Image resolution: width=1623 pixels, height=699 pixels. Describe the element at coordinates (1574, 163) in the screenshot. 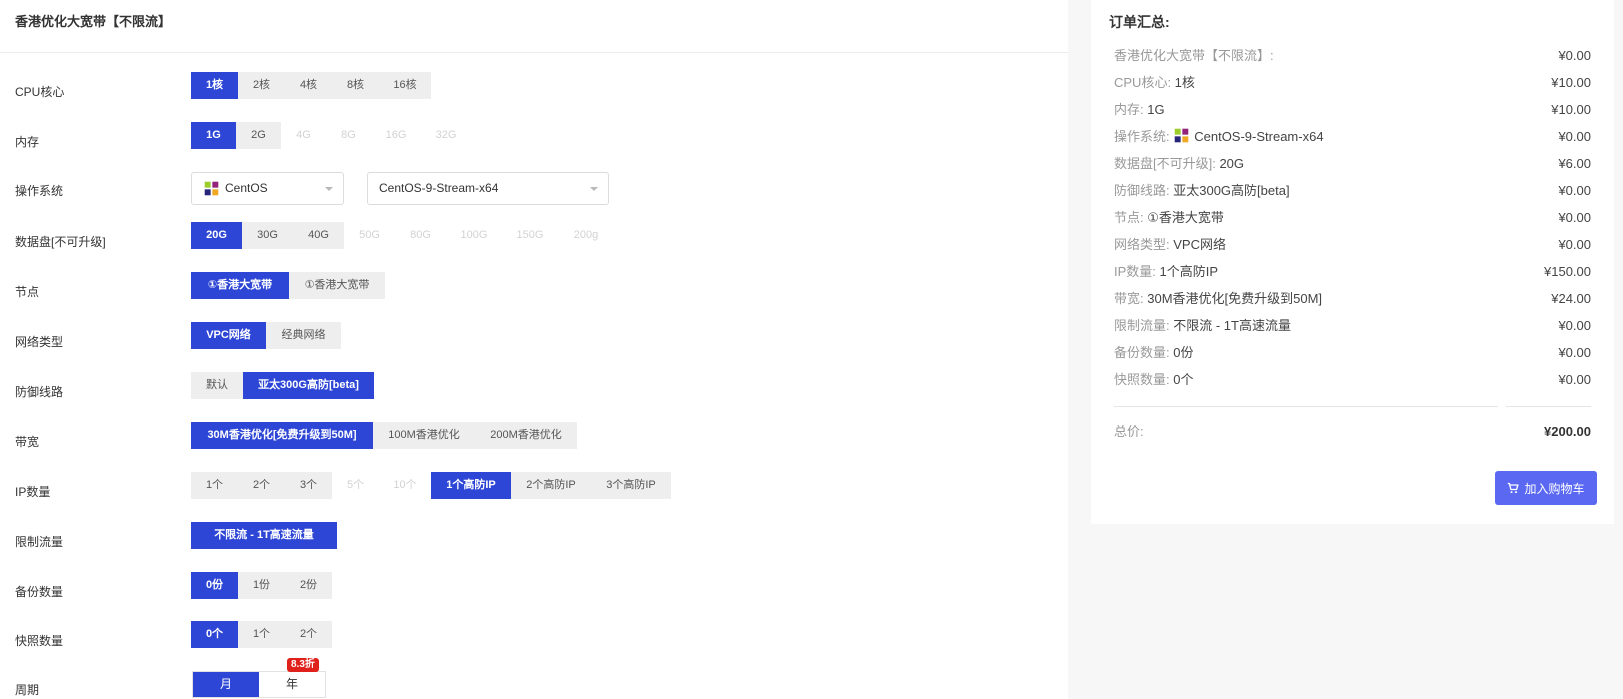

I see `summary-price: ¥6.00` at that location.